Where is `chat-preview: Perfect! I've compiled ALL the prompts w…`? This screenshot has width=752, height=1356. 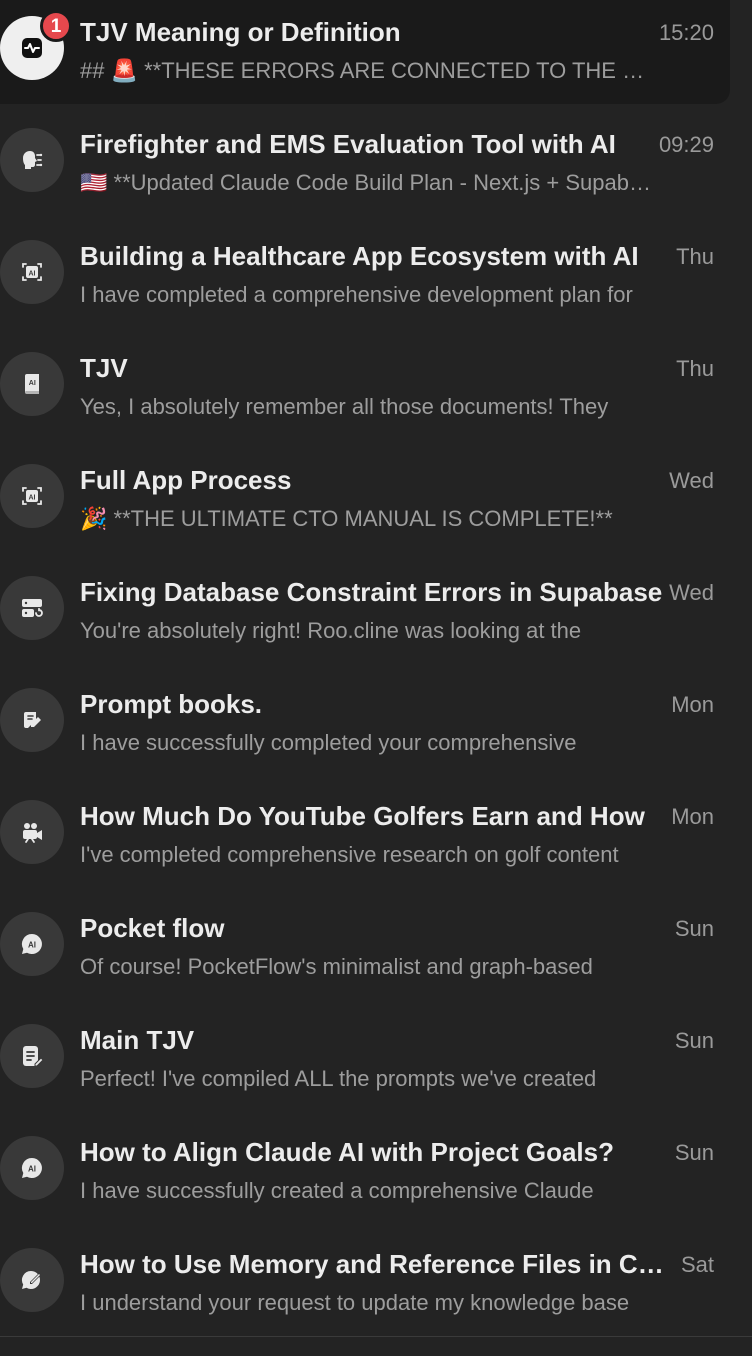
chat-preview: Perfect! I've compiled ALL the prompts w… is located at coordinates (338, 1078).